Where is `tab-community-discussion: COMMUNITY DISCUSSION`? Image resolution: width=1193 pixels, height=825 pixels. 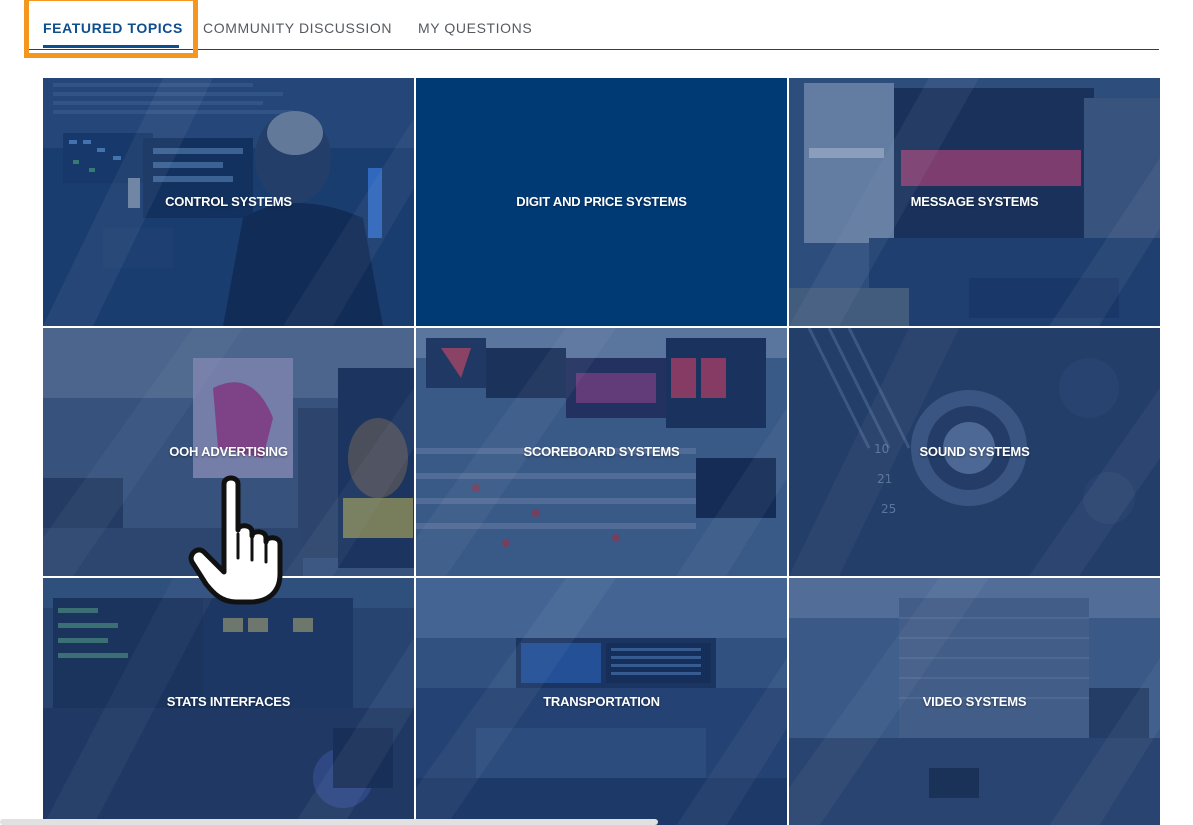 tab-community-discussion: COMMUNITY DISCUSSION is located at coordinates (297, 28).